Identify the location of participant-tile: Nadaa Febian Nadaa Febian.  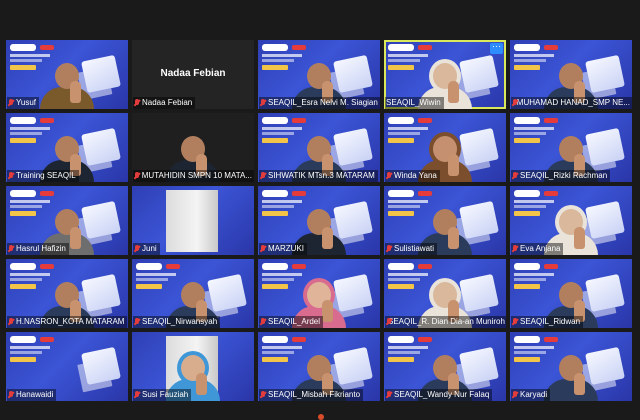
(193, 74).